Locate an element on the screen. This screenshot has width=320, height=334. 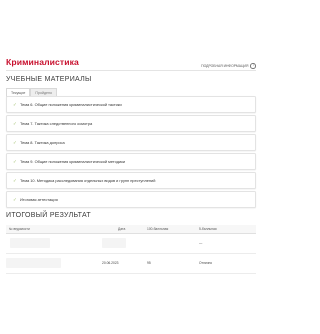
col-score5: 5-балльная is located at coordinates (208, 229).